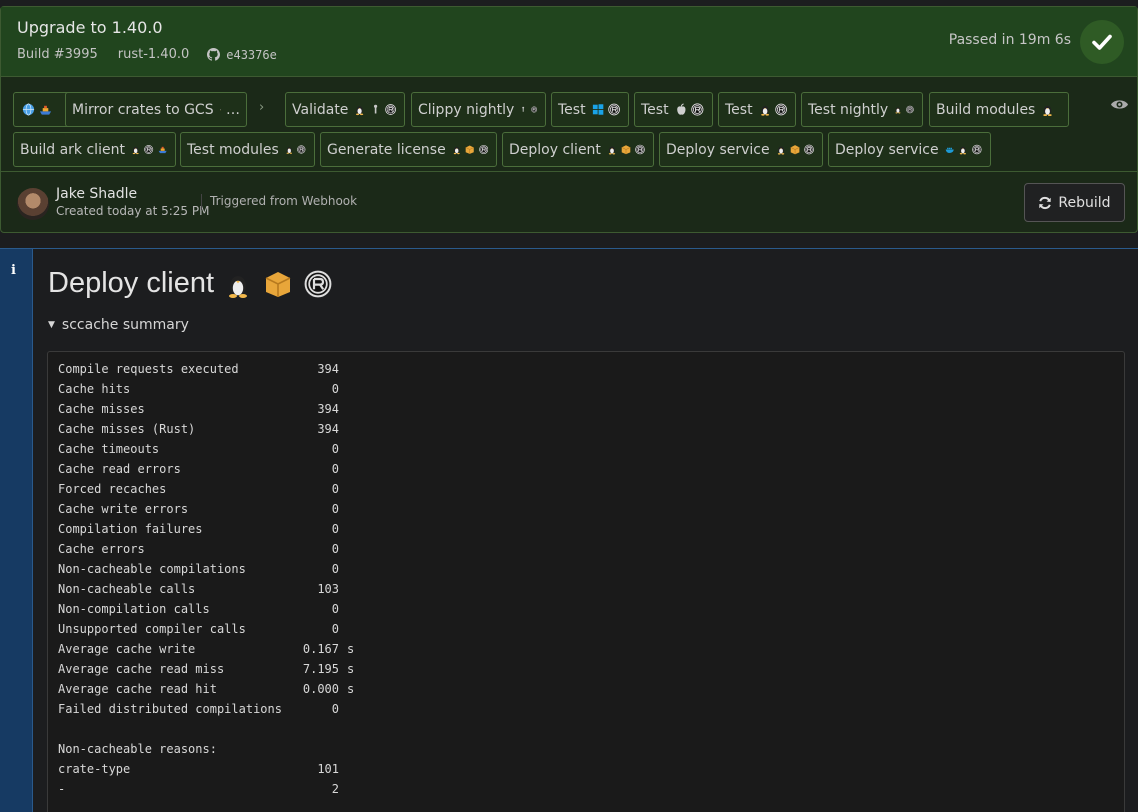 The height and width of the screenshot is (812, 1138). I want to click on created-time: Created today at 5:25 PM, so click(133, 211).